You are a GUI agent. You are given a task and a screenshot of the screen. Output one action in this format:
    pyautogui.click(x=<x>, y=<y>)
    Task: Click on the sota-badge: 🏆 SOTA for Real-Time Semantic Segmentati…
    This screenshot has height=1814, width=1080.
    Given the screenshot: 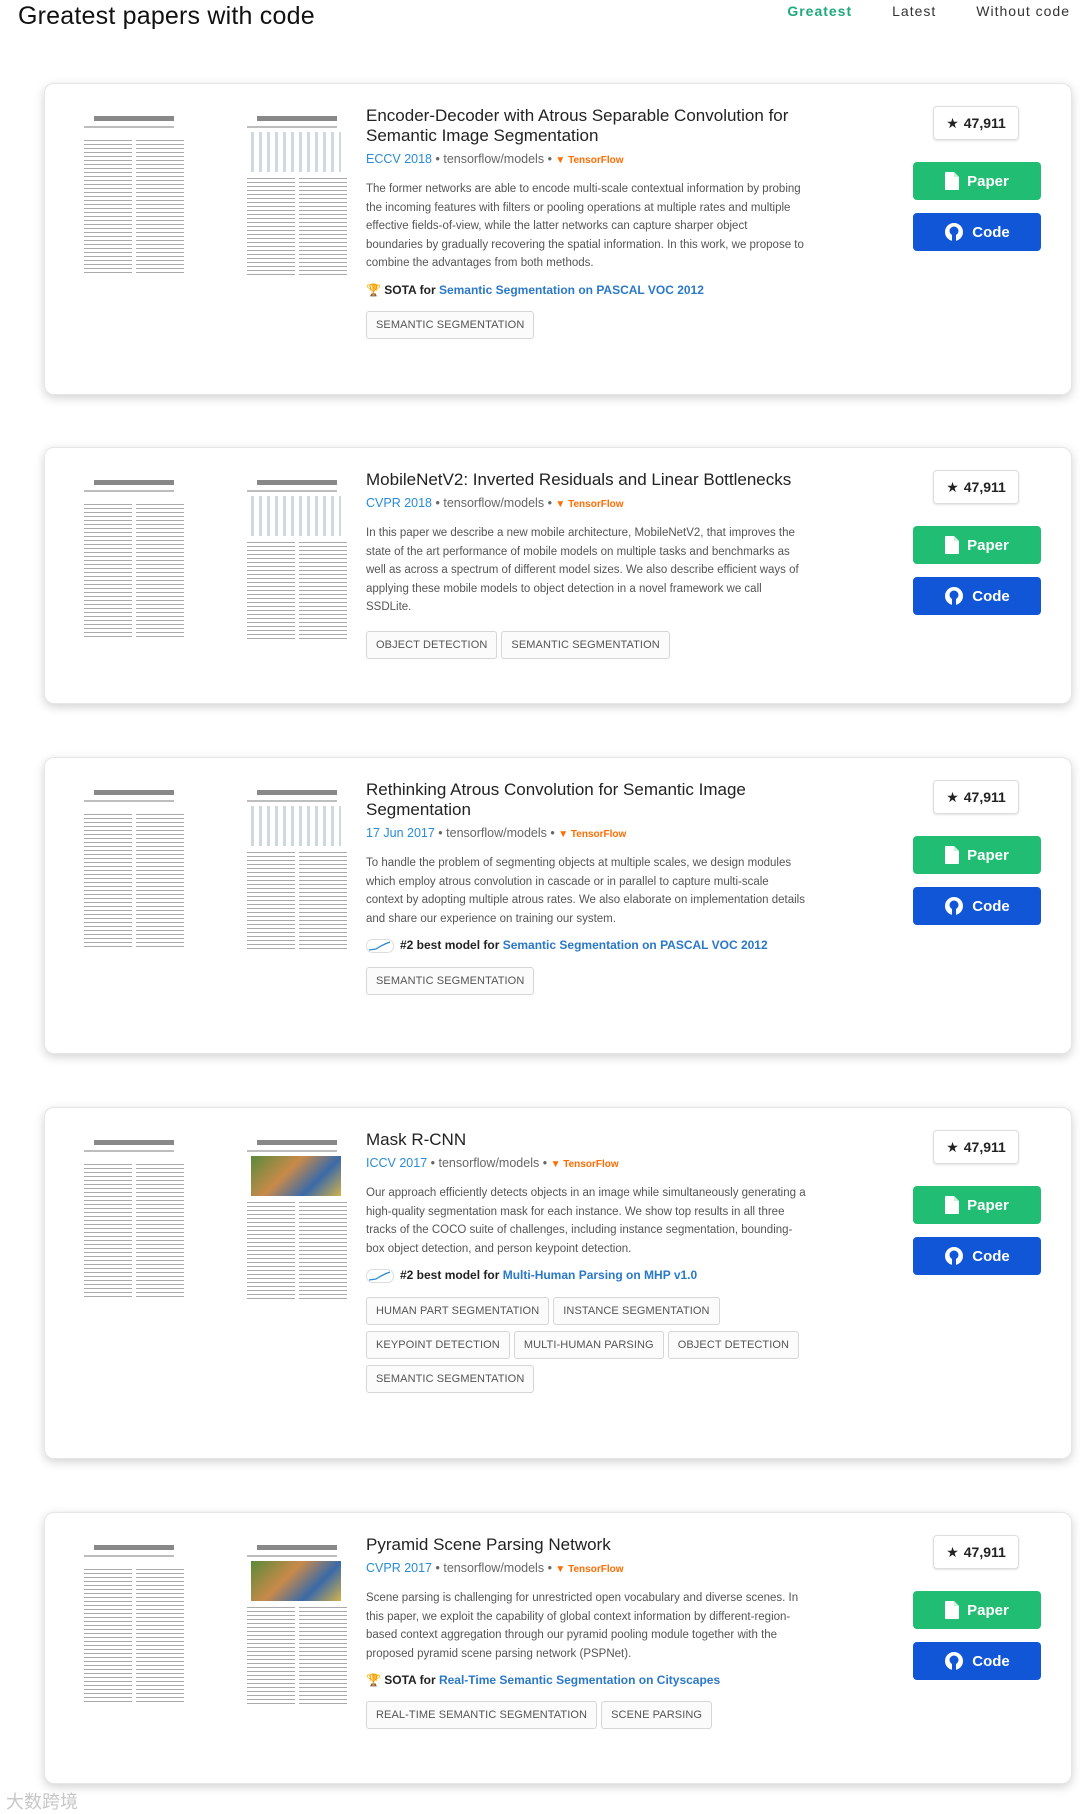 What is the action you would take?
    pyautogui.click(x=586, y=1680)
    